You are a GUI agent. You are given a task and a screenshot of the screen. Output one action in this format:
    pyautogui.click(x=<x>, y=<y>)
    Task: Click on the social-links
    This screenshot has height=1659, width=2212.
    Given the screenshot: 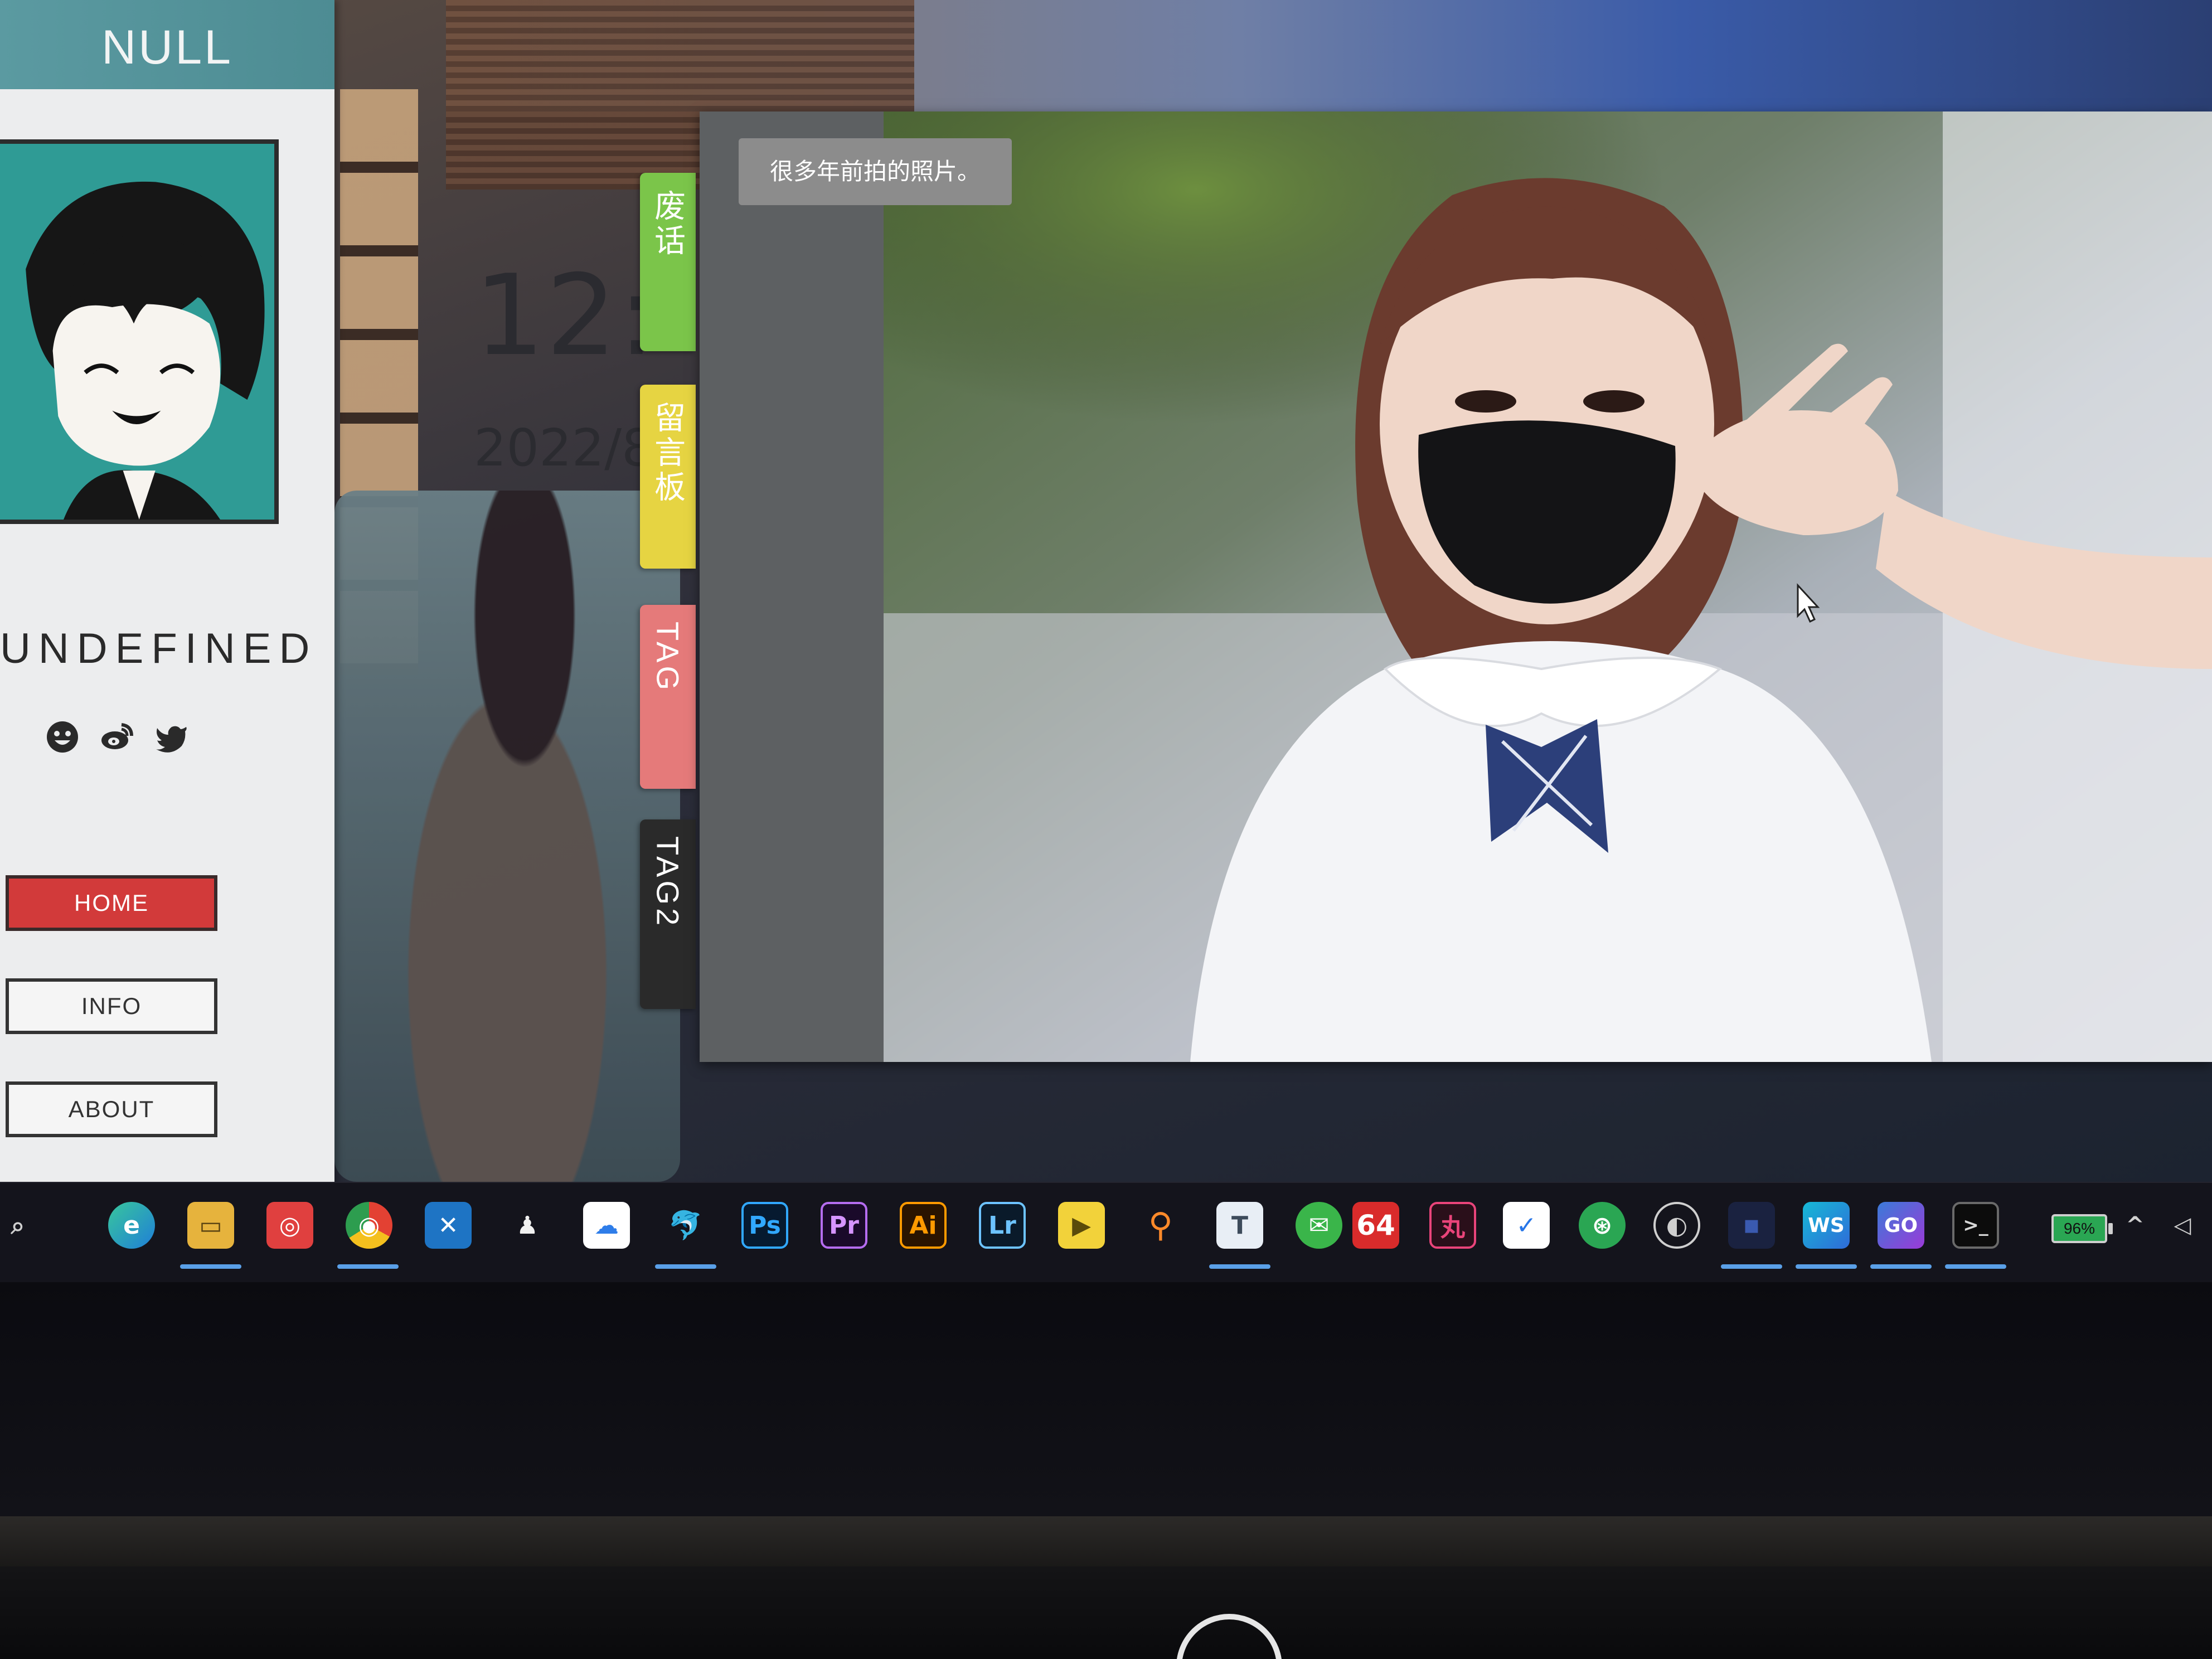 What is the action you would take?
    pyautogui.click(x=118, y=737)
    